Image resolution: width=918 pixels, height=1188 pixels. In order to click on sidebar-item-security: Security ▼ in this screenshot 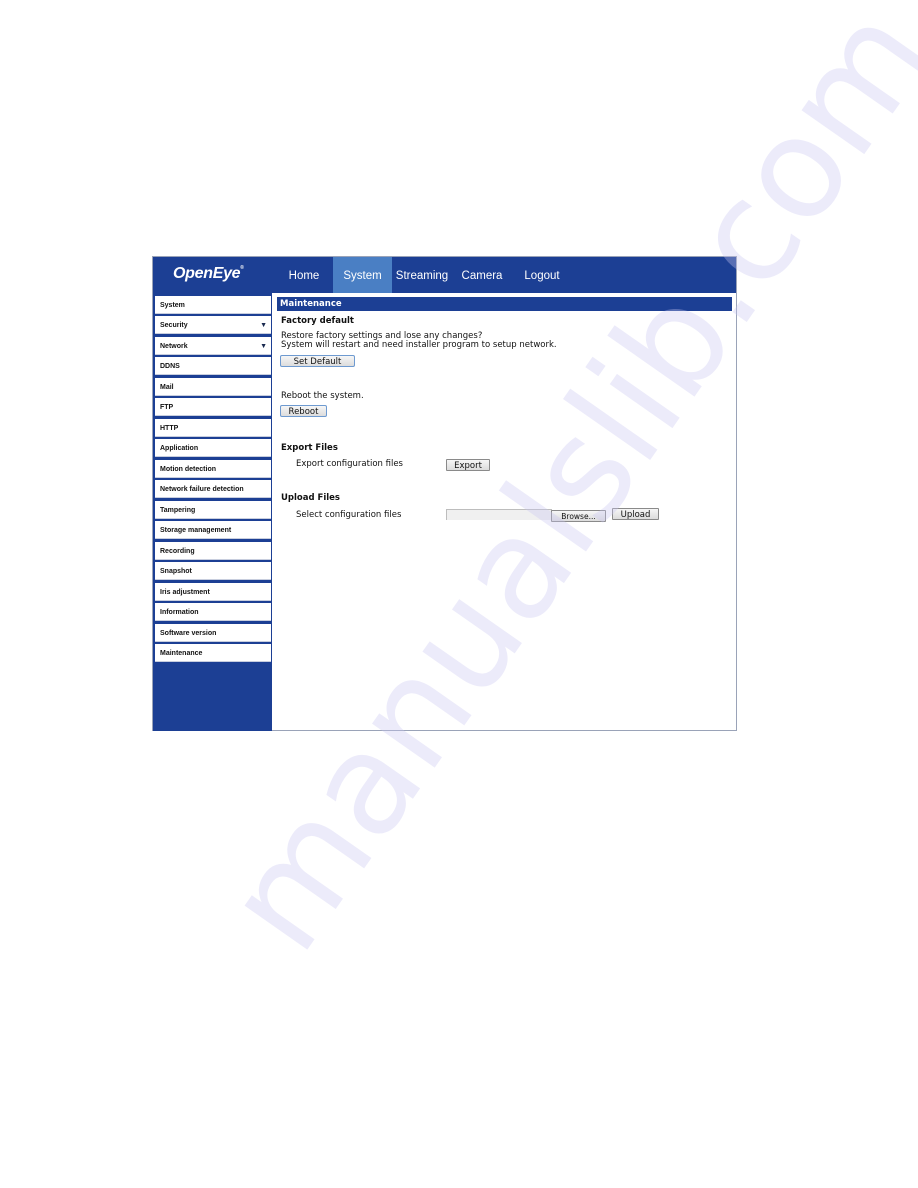, I will do `click(213, 325)`.